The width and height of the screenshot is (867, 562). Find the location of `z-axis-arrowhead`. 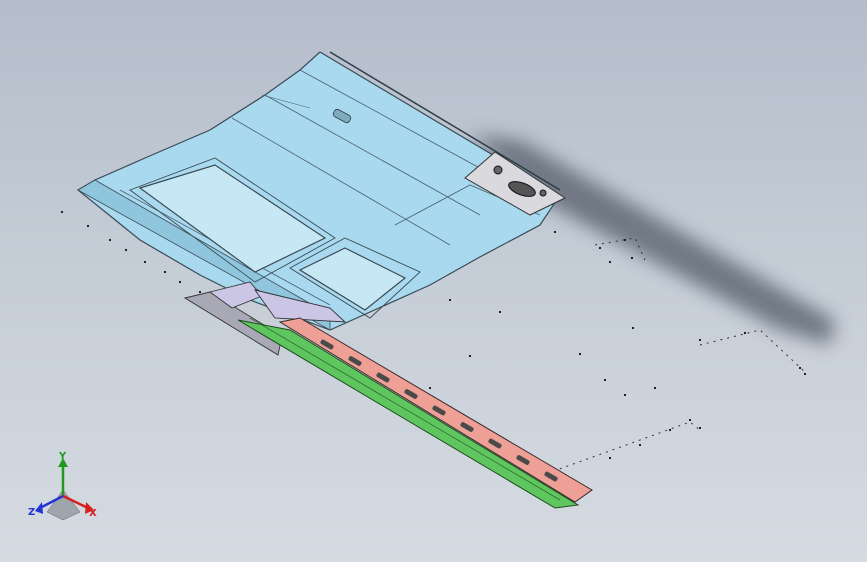

z-axis-arrowhead is located at coordinates (39, 508).